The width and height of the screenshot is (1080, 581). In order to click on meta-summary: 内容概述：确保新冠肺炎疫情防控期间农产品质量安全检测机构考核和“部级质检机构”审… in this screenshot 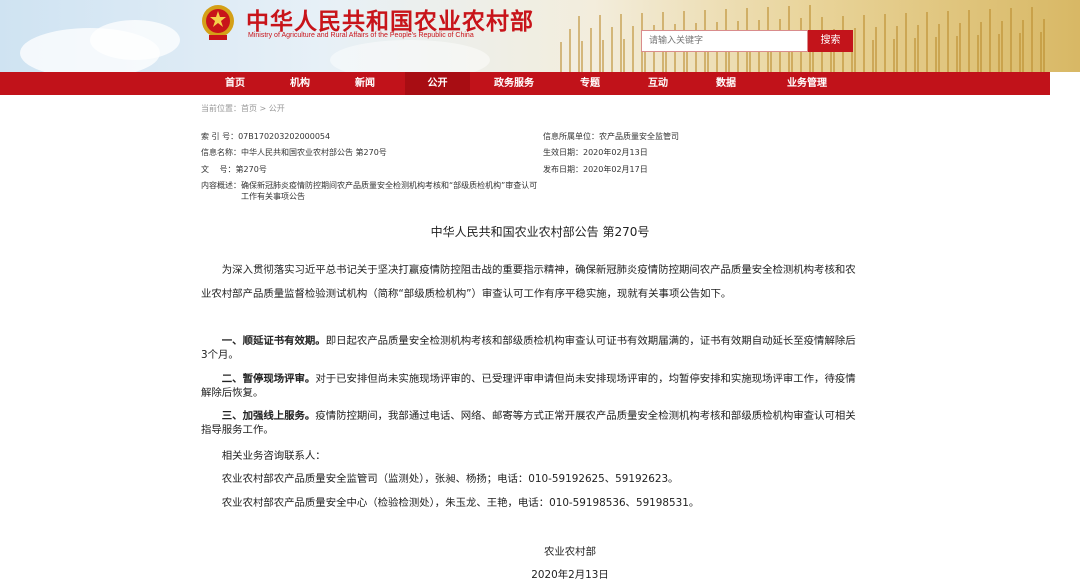, I will do `click(371, 191)`.